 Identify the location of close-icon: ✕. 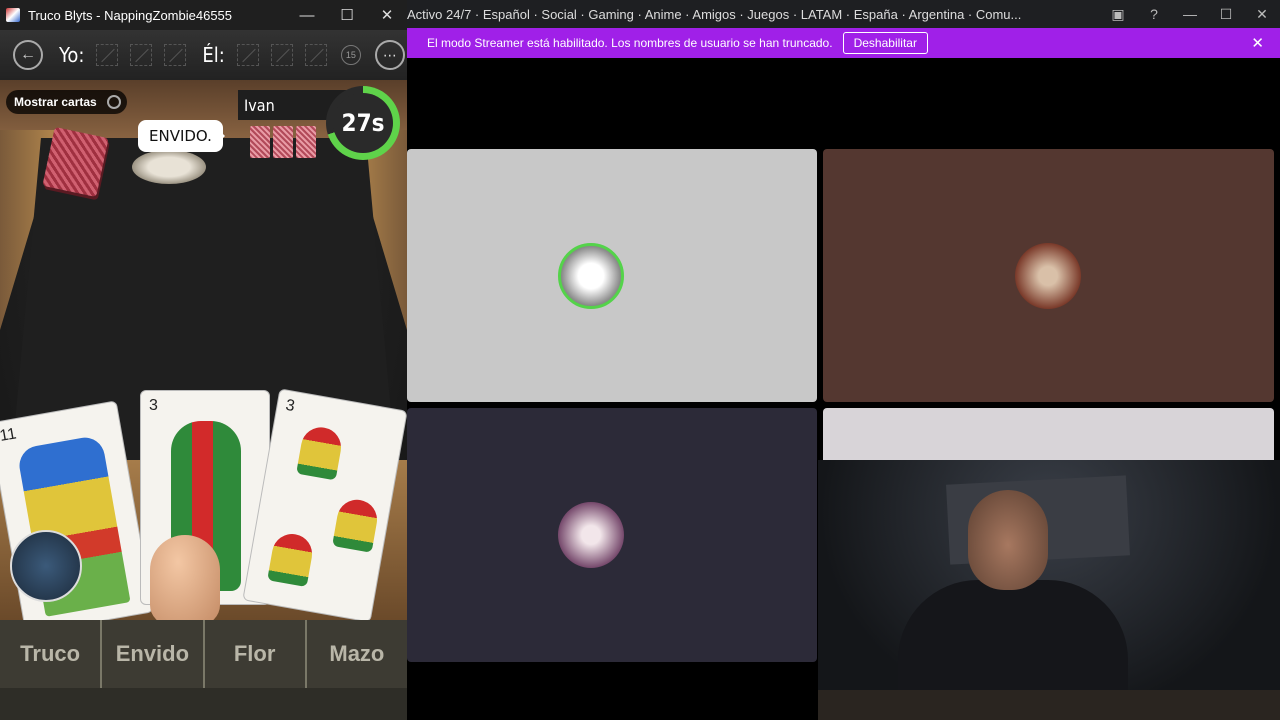
(1262, 14).